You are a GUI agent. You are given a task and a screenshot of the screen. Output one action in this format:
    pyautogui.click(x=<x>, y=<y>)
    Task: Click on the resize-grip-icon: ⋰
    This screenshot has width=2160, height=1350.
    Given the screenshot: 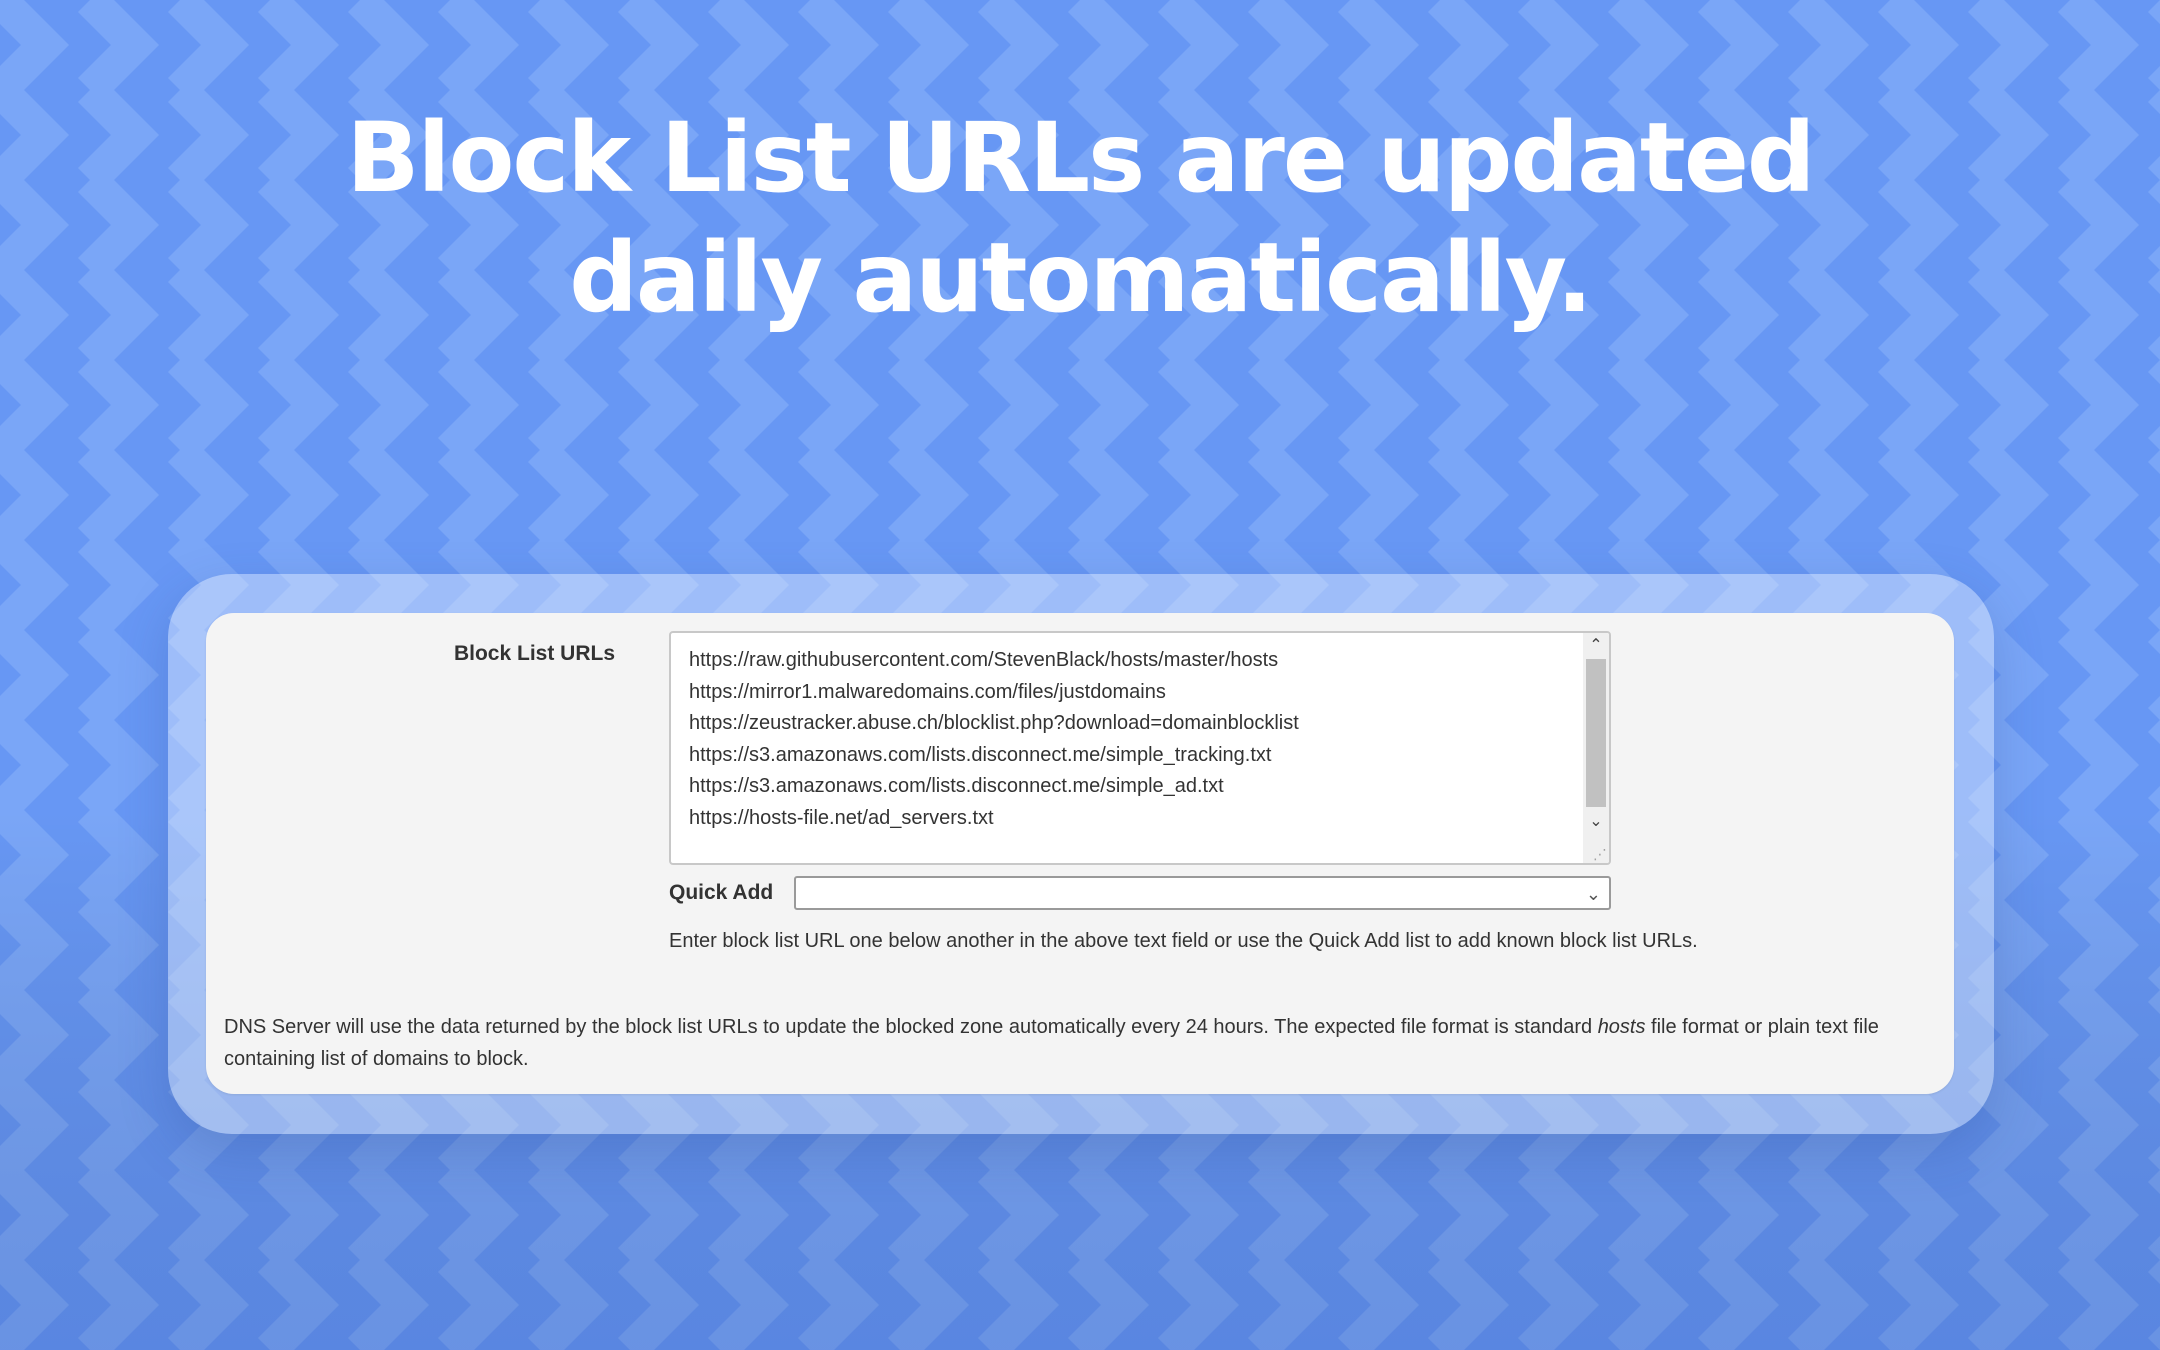 What is the action you would take?
    pyautogui.click(x=1600, y=854)
    